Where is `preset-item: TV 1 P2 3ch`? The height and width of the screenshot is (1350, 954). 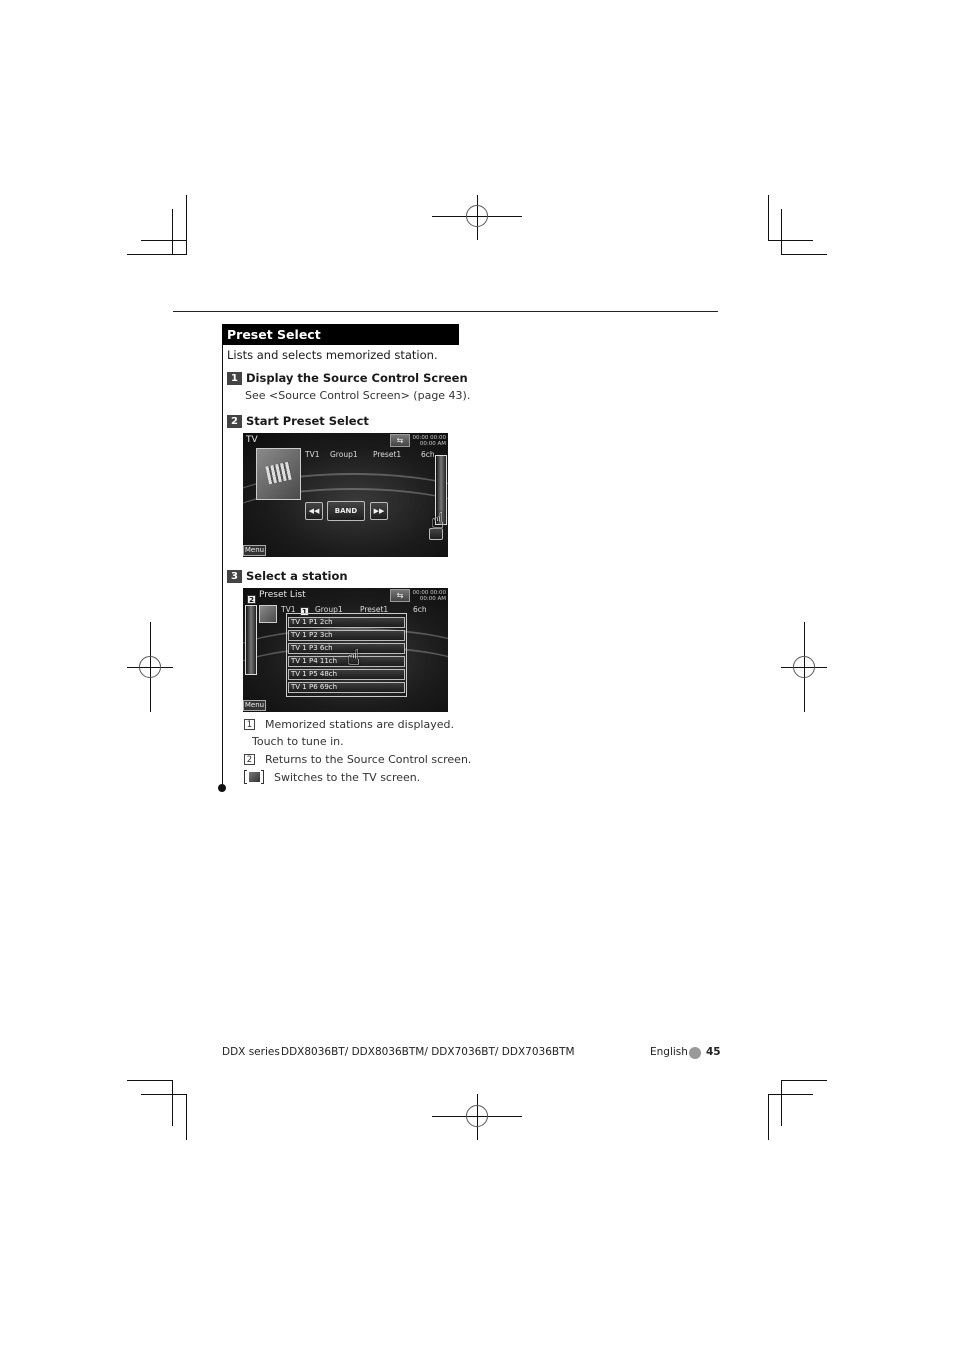
preset-item: TV 1 P2 3ch is located at coordinates (346, 635).